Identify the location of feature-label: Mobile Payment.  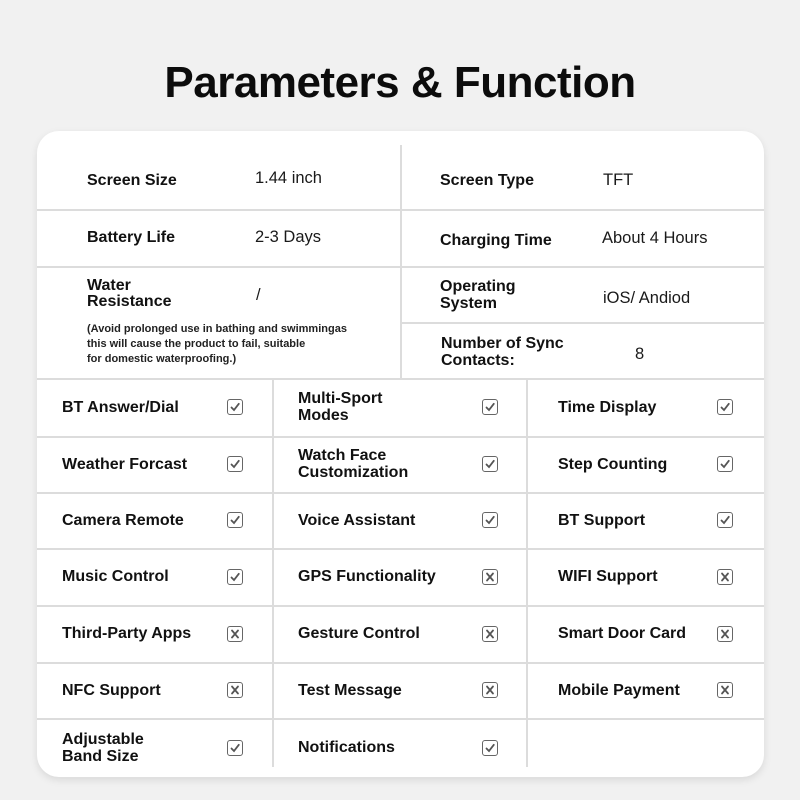
(619, 690).